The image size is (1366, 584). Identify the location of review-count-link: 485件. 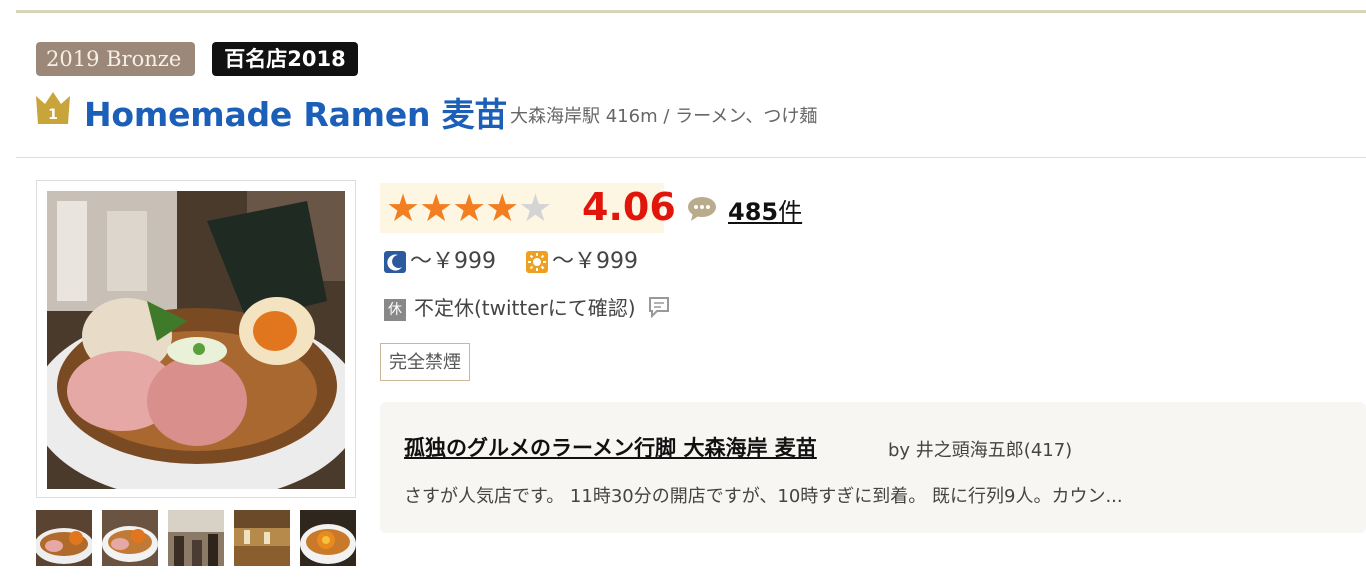
(765, 209).